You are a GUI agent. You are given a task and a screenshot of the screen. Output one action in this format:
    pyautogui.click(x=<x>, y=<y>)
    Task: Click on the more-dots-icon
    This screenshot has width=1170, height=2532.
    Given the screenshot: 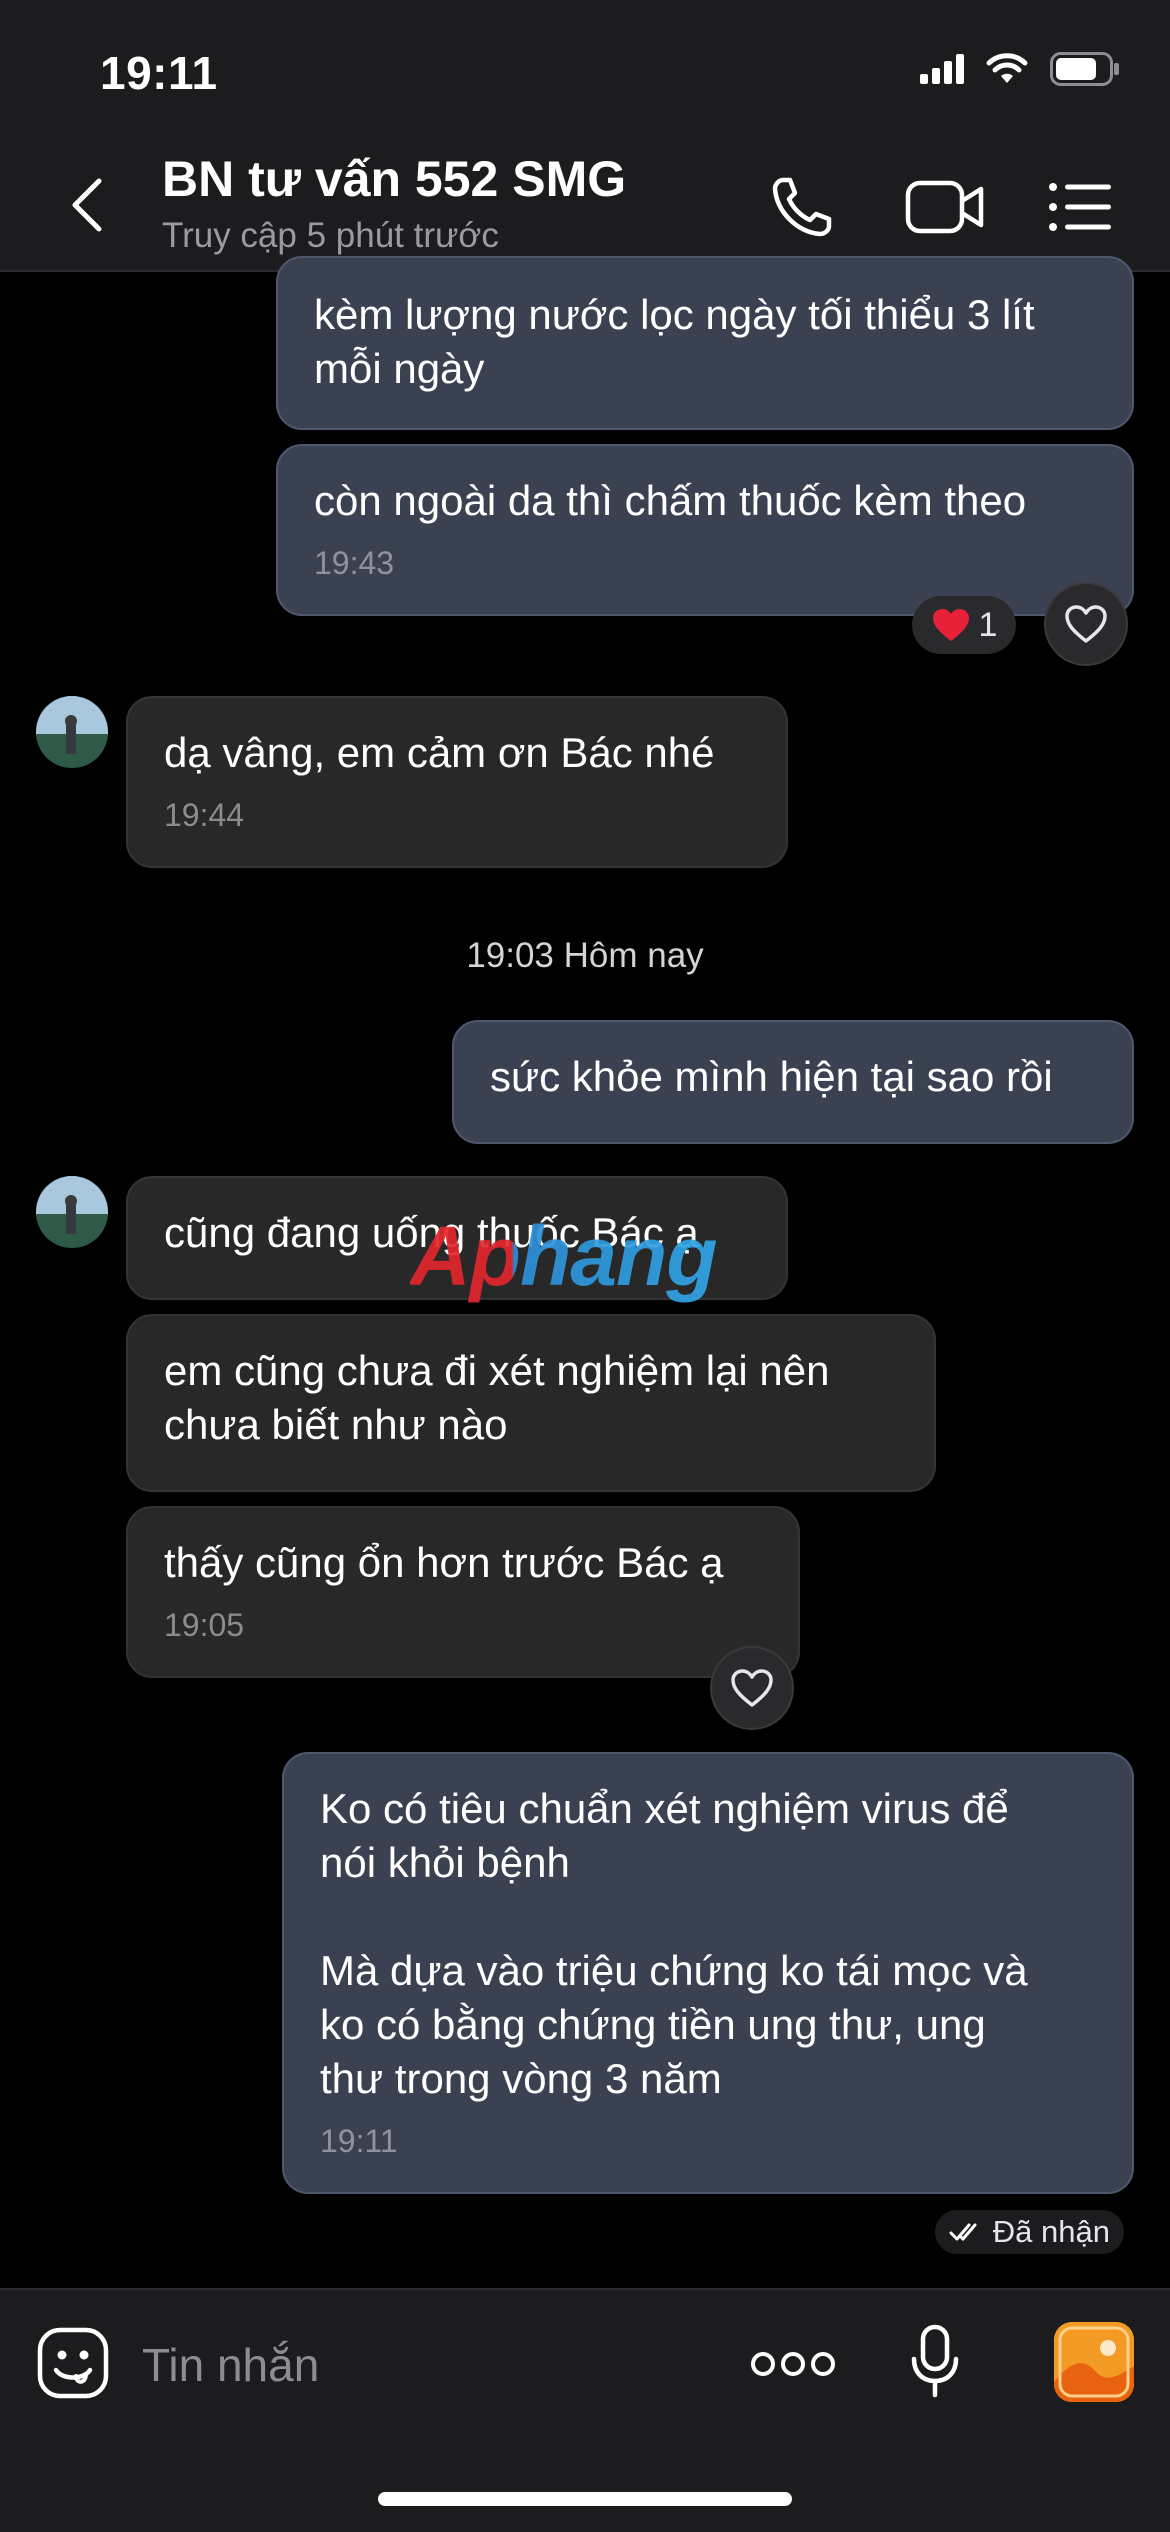 What is the action you would take?
    pyautogui.click(x=793, y=2364)
    